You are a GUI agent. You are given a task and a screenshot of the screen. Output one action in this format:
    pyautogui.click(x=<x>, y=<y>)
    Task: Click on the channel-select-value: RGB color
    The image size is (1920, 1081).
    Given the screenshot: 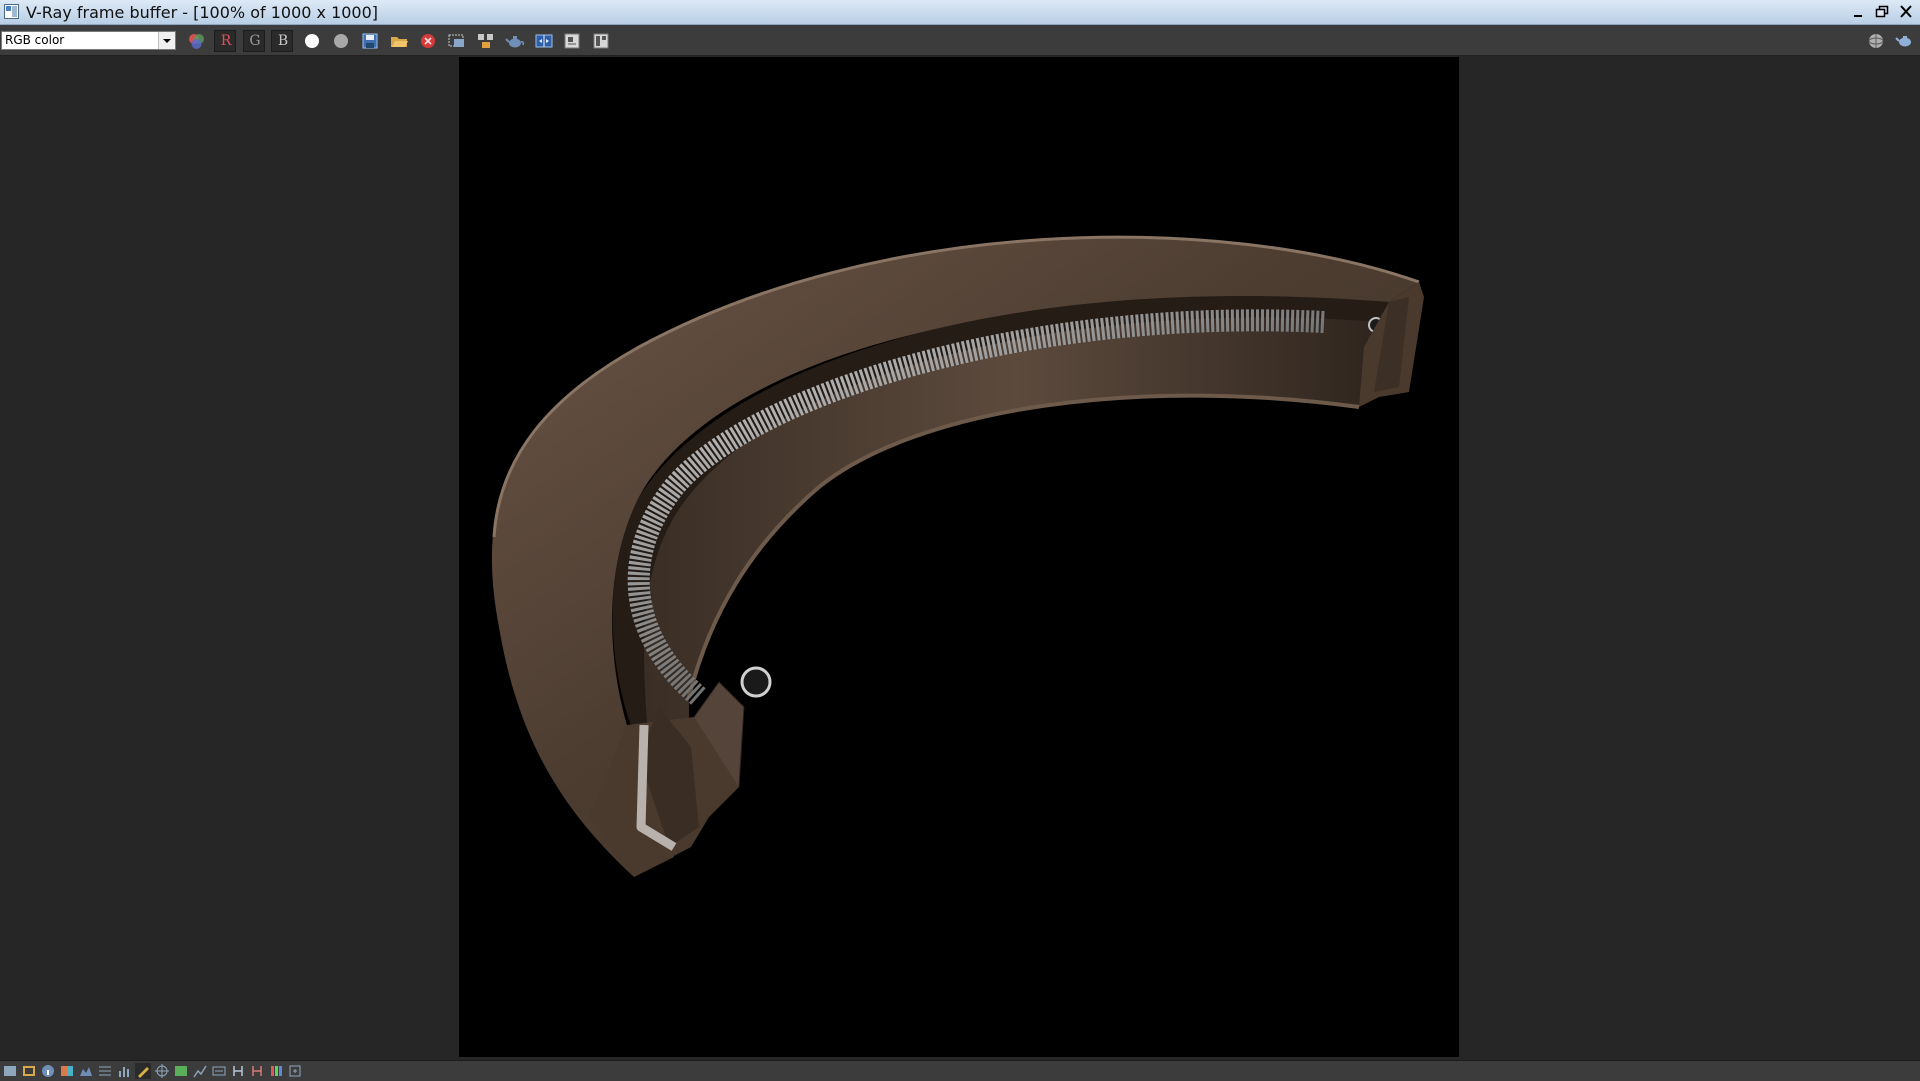 What is the action you would take?
    pyautogui.click(x=35, y=40)
    